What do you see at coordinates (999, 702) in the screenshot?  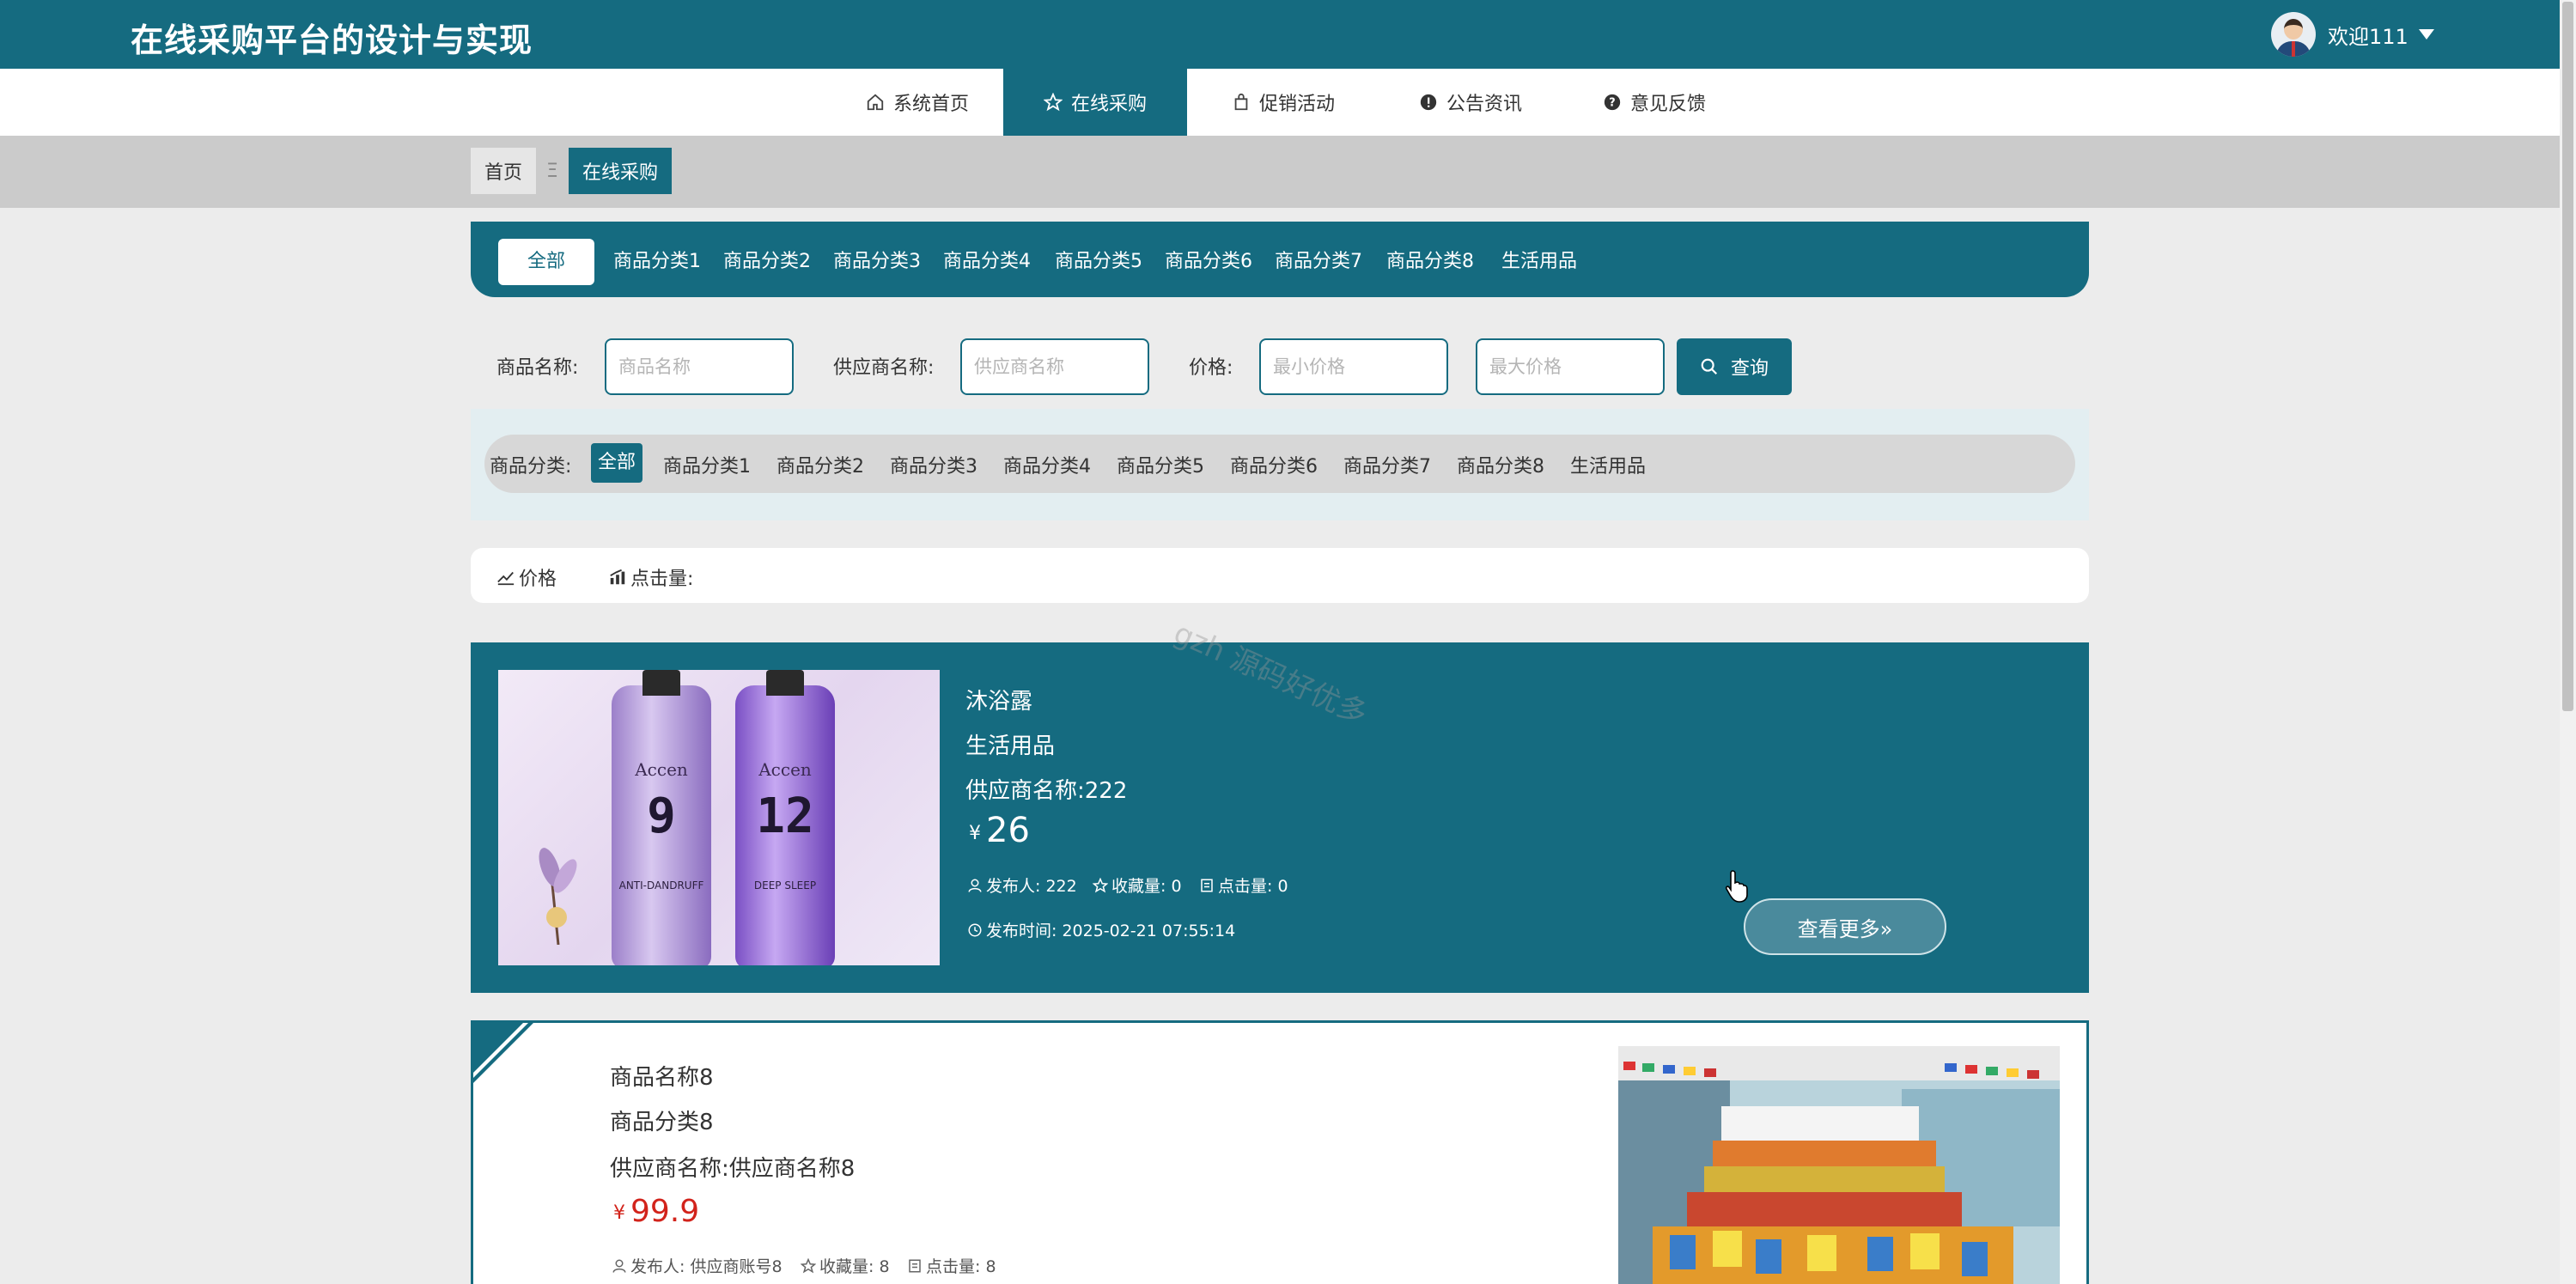 I see `product-name: 沐浴露` at bounding box center [999, 702].